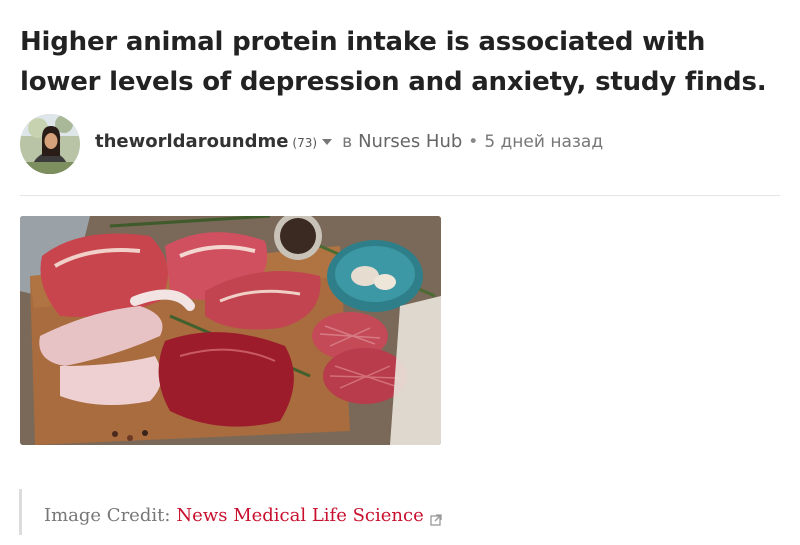 The height and width of the screenshot is (545, 800). What do you see at coordinates (107, 515) in the screenshot?
I see `image-credit-label: Image Credit:` at bounding box center [107, 515].